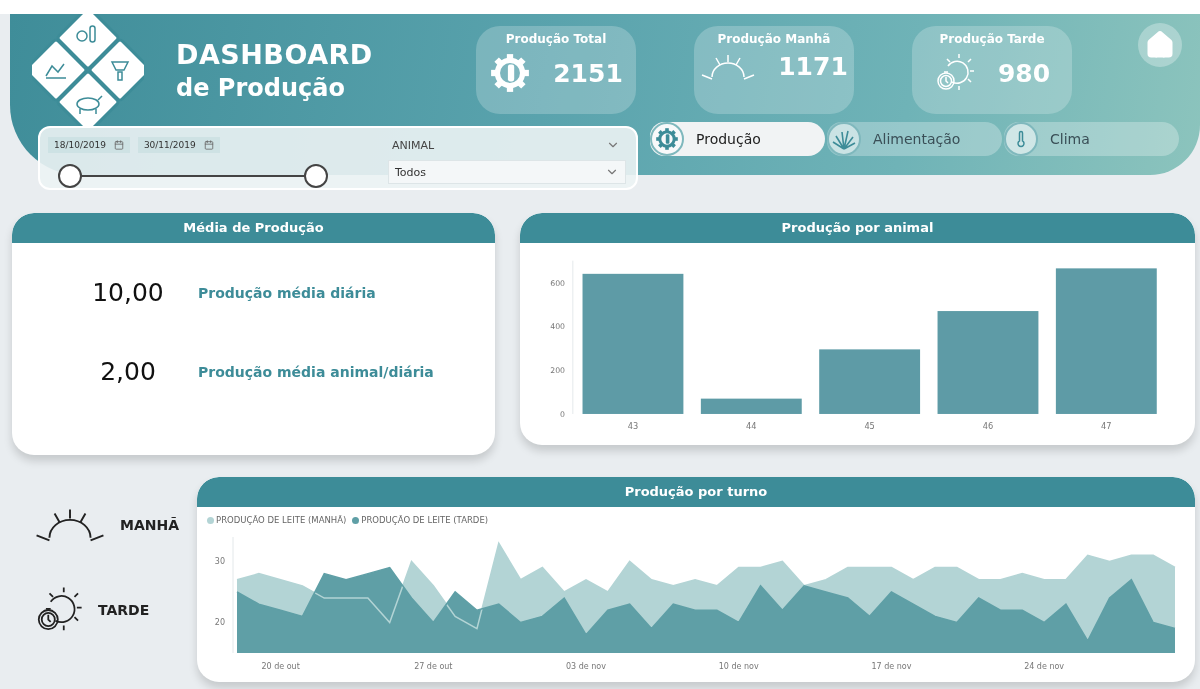 Image resolution: width=1200 pixels, height=689 pixels. I want to click on axis-tick-label: 03 de nov, so click(586, 666).